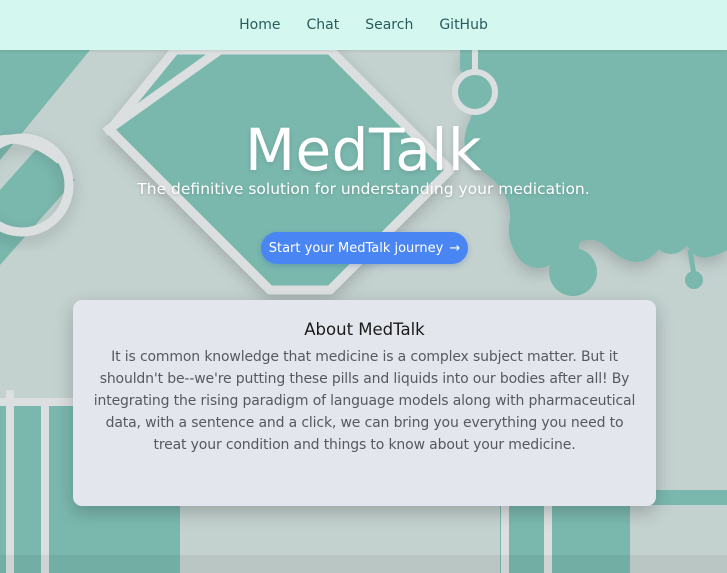 Image resolution: width=727 pixels, height=573 pixels. What do you see at coordinates (463, 25) in the screenshot?
I see `nav-link-github: GitHub` at bounding box center [463, 25].